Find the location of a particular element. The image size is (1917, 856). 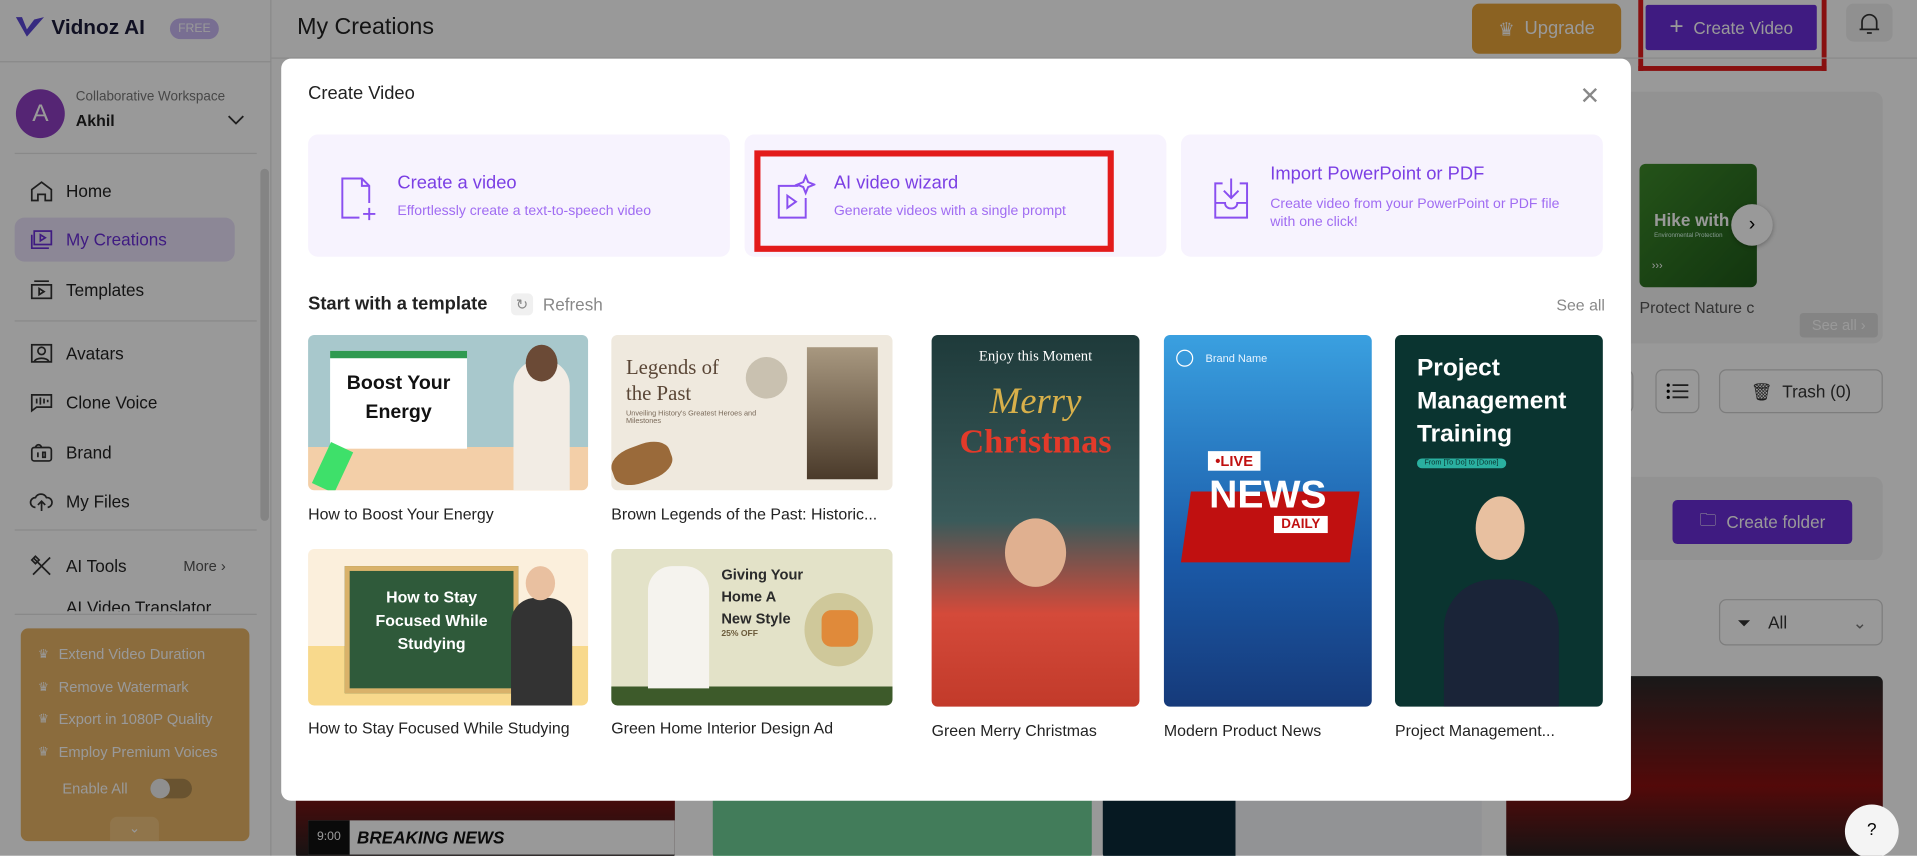

template-label: Green Home Interior Design Ad is located at coordinates (722, 728).